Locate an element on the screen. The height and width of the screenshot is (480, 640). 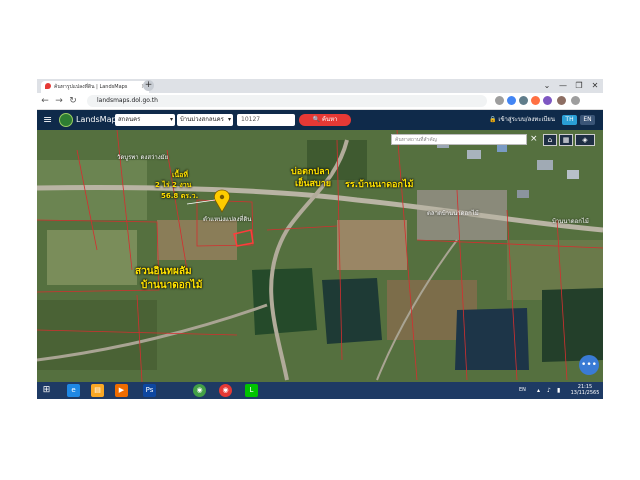
battery-icon: ▮ is located at coordinates (558, 390).